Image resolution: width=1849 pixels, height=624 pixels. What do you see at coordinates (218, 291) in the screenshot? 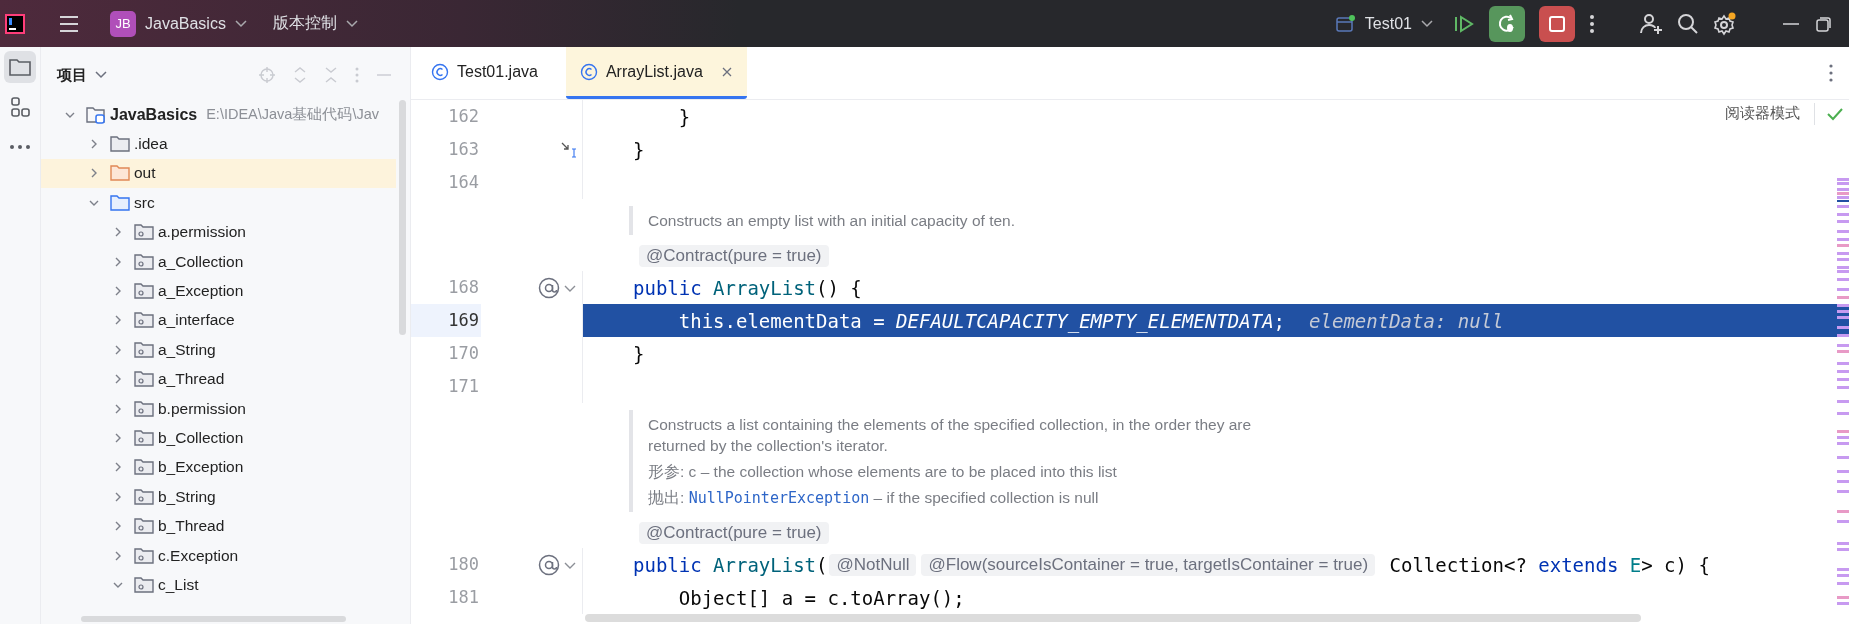
I see `tree-item: a_Exception` at bounding box center [218, 291].